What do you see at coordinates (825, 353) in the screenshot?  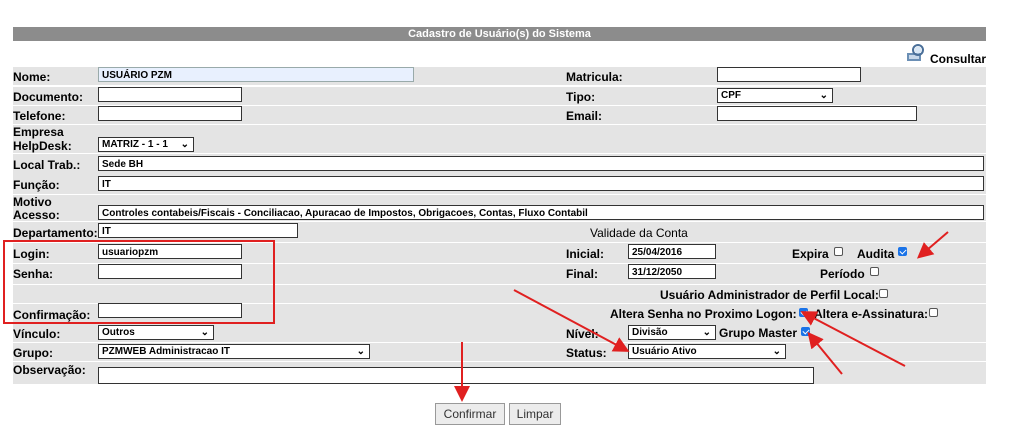 I see `arrow-grupo-master` at bounding box center [825, 353].